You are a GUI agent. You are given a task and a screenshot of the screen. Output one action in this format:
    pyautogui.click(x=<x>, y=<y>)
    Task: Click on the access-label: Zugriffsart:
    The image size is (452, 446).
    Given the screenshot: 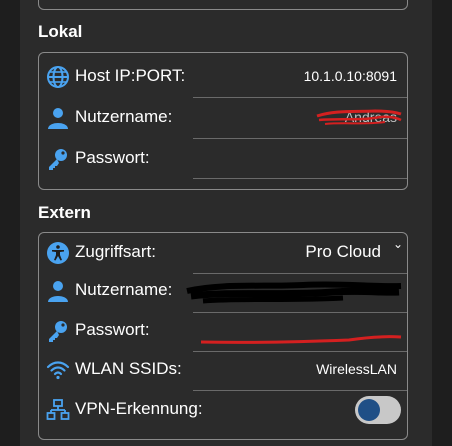 What is the action you would take?
    pyautogui.click(x=115, y=251)
    